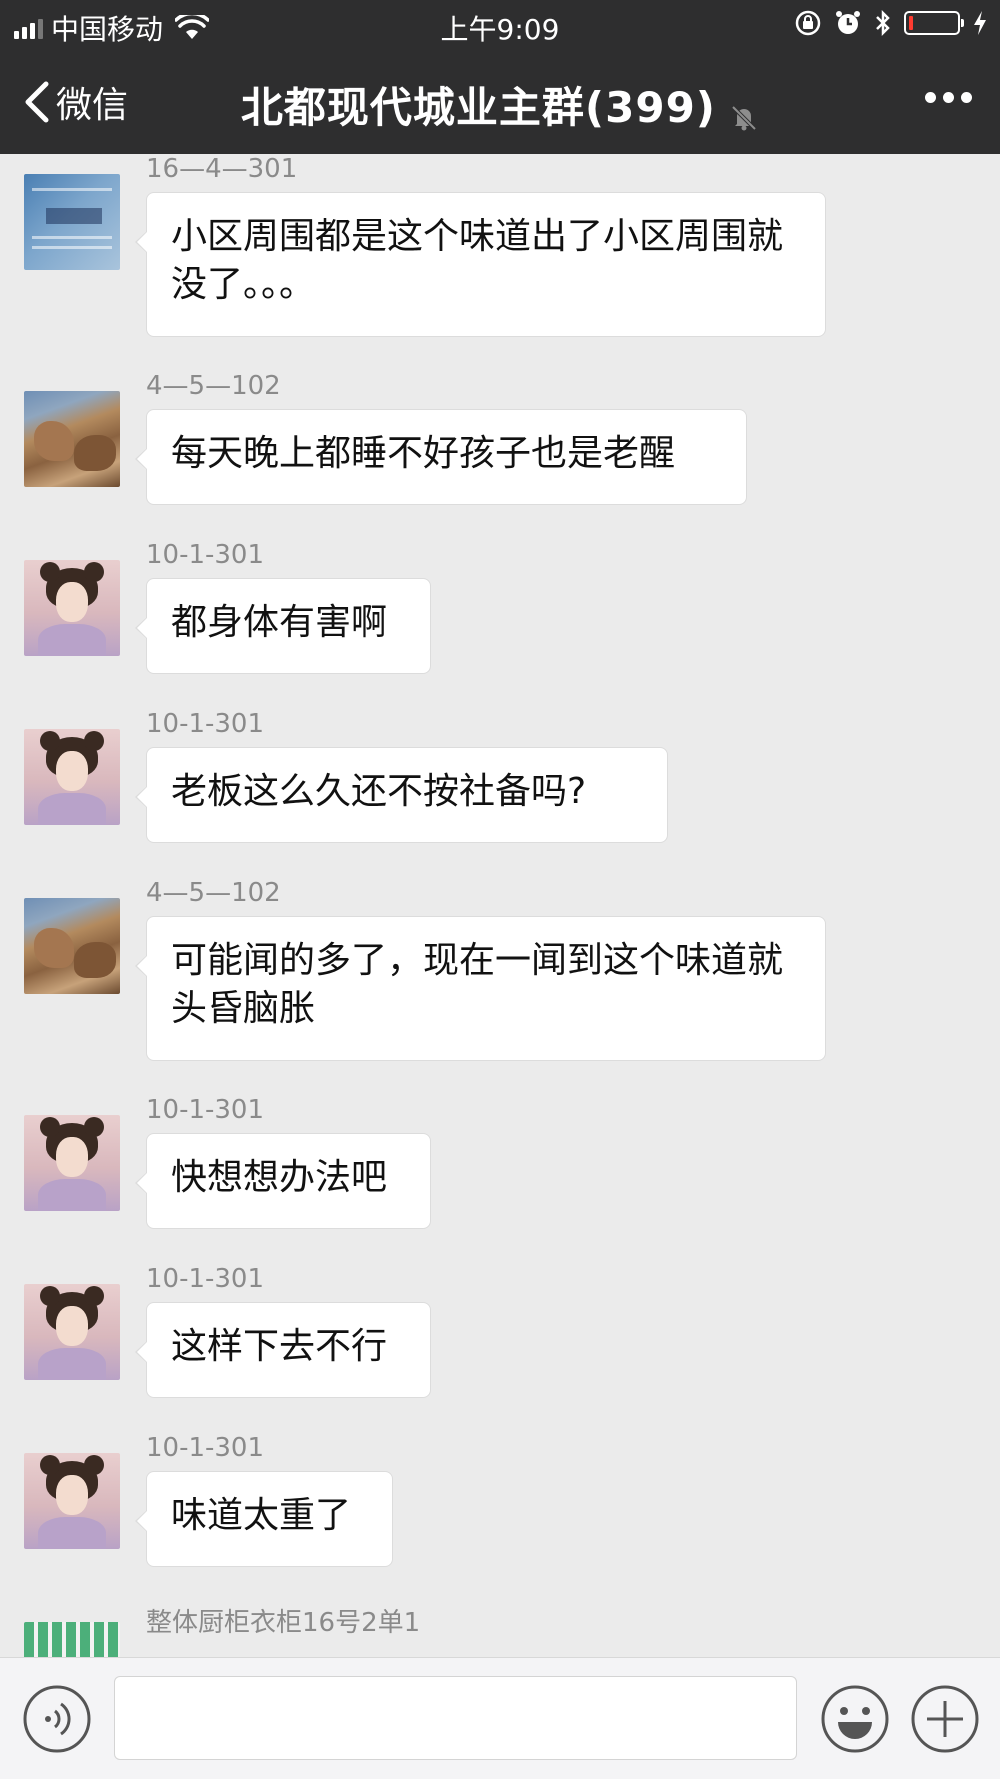 The image size is (1000, 1779). I want to click on emoji-icon, so click(855, 1719).